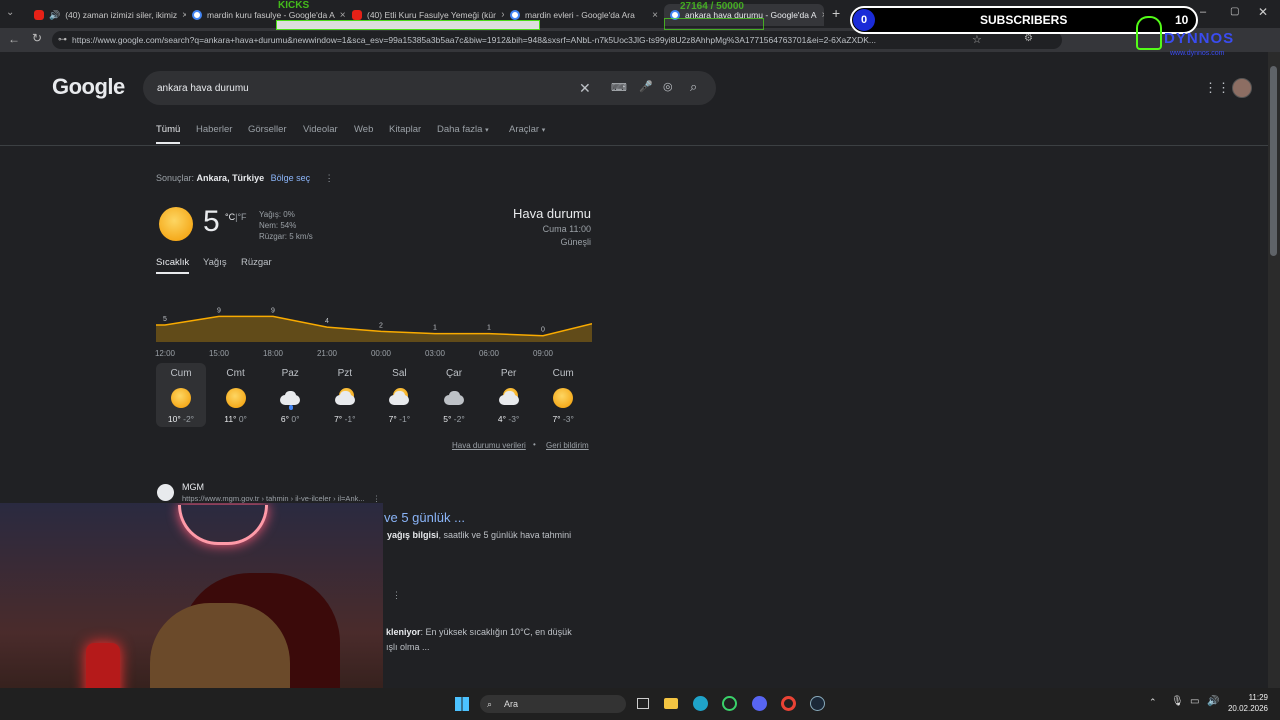 The image size is (1280, 720). I want to click on unit-celsius: °C, so click(230, 217).